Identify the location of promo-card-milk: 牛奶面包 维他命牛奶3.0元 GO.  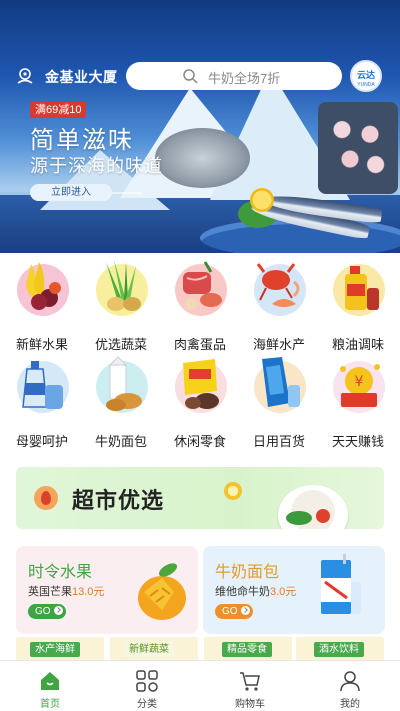
(294, 590).